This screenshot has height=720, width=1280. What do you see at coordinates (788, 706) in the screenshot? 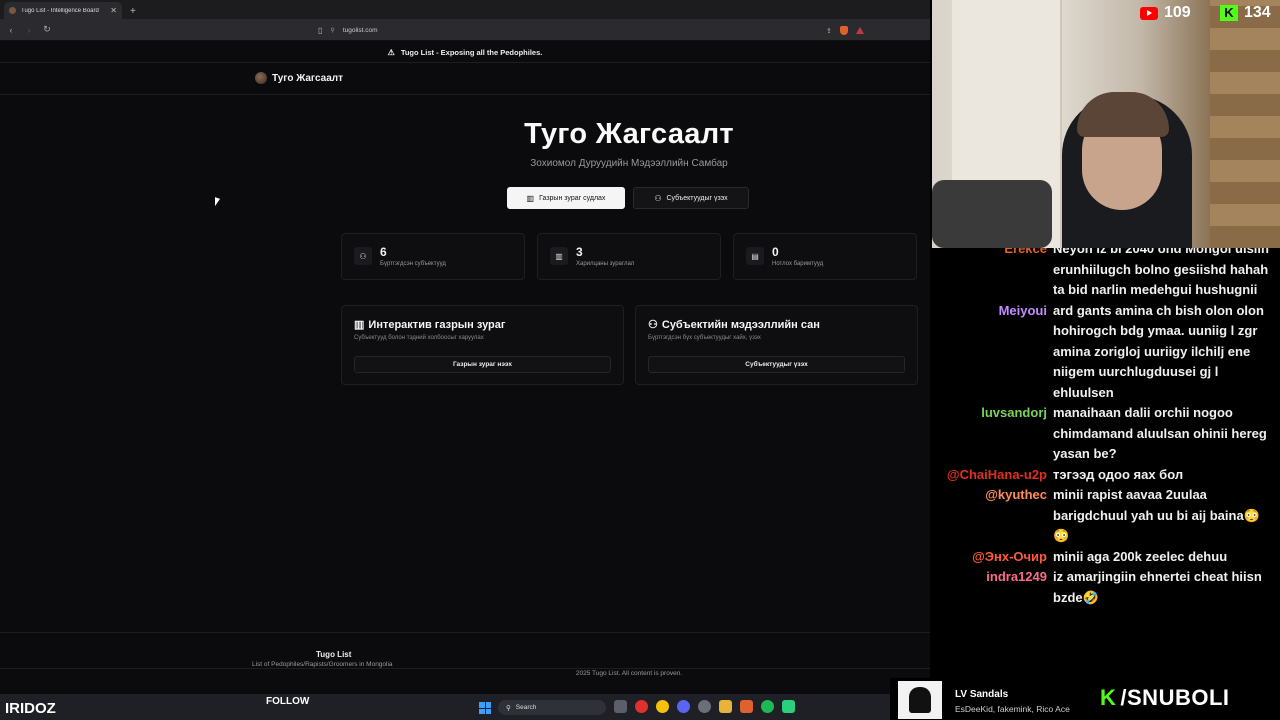
I see `green-app-icon` at bounding box center [788, 706].